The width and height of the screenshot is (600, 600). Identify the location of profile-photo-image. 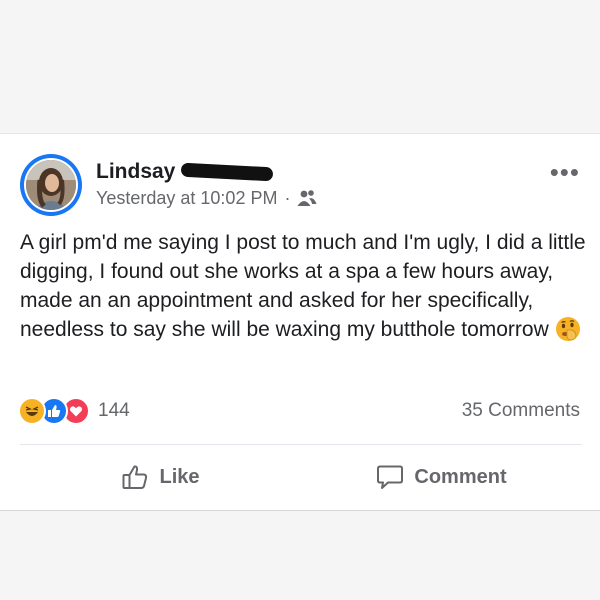
(51, 185).